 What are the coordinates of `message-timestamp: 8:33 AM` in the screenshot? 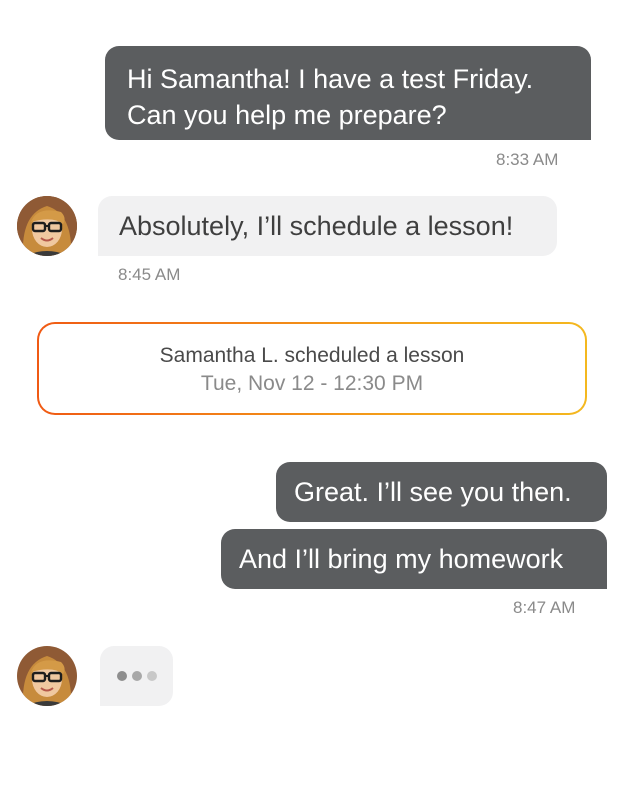 It's located at (527, 159).